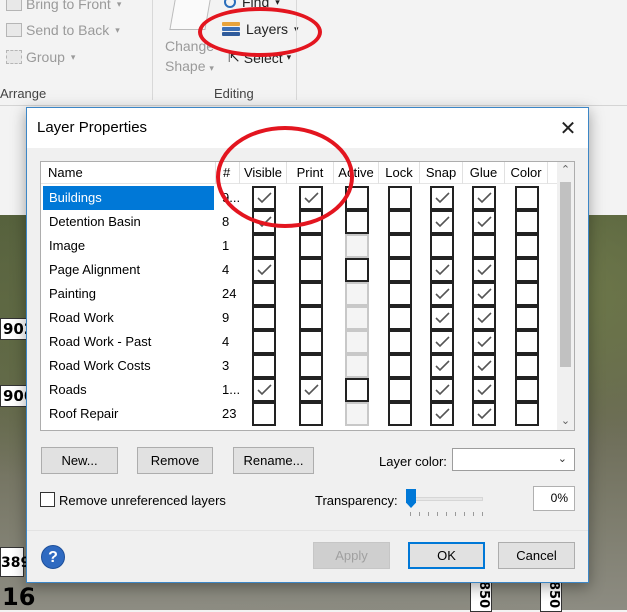 This screenshot has height=612, width=627. I want to click on column-header-snap: Snap, so click(441, 173).